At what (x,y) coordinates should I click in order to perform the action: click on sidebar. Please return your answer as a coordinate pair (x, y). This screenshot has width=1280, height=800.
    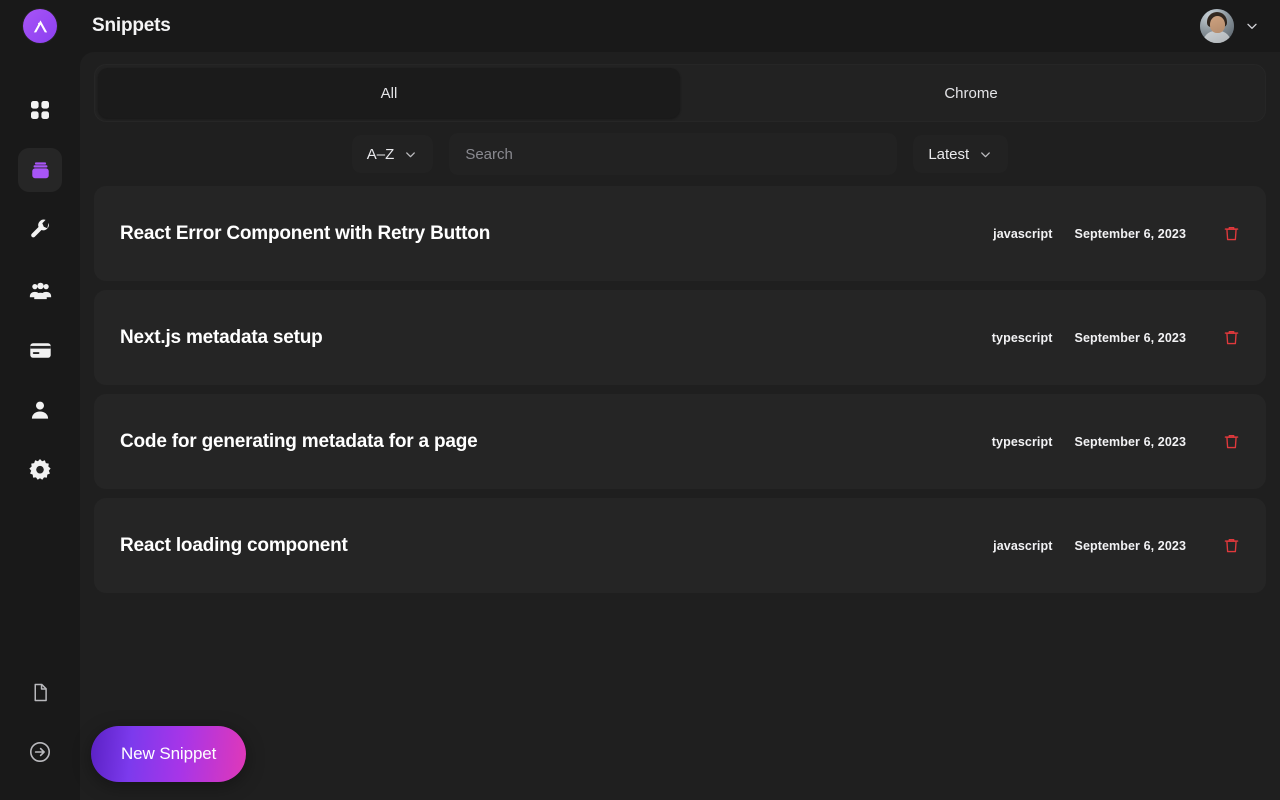
    Looking at the image, I should click on (40, 400).